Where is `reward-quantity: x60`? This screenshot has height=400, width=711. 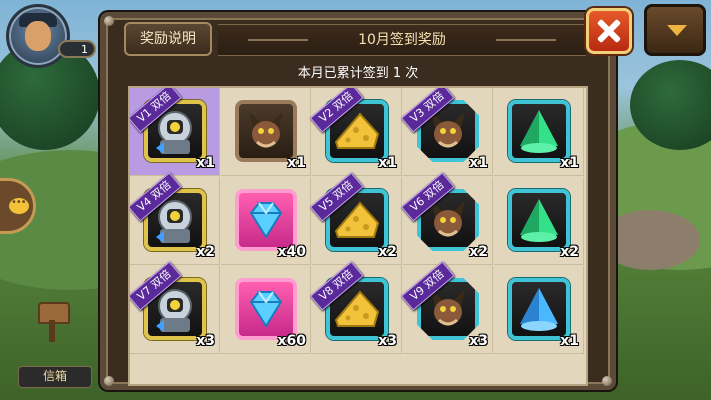
reward-quantity: x60 is located at coordinates (291, 341).